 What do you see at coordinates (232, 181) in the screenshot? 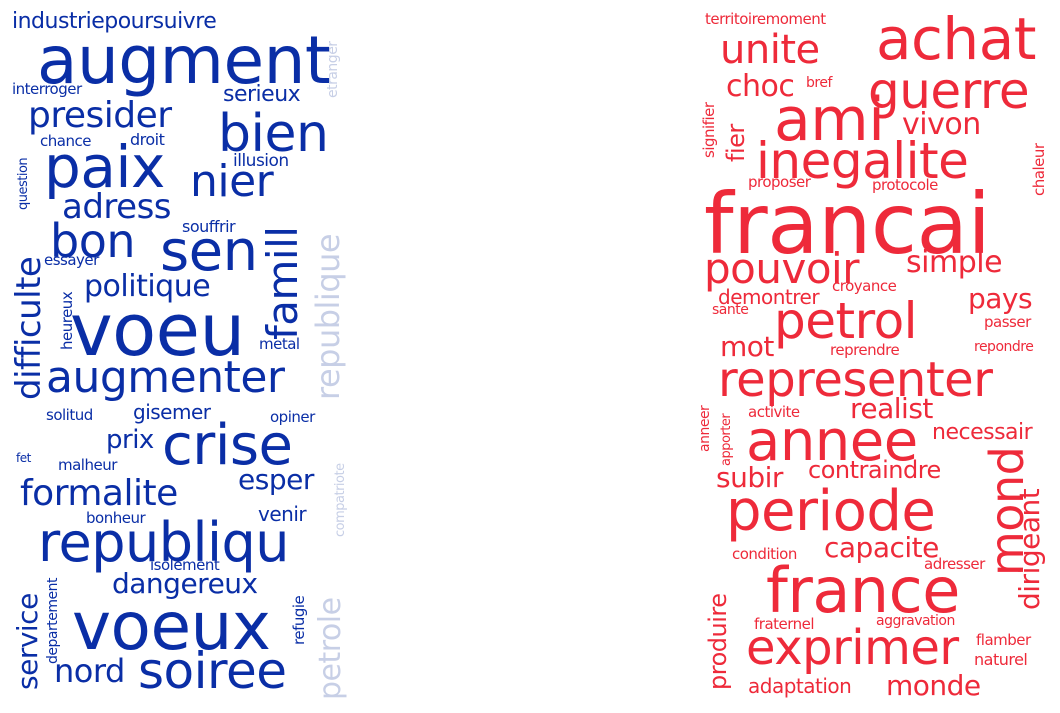
I see `word-nier: nier` at bounding box center [232, 181].